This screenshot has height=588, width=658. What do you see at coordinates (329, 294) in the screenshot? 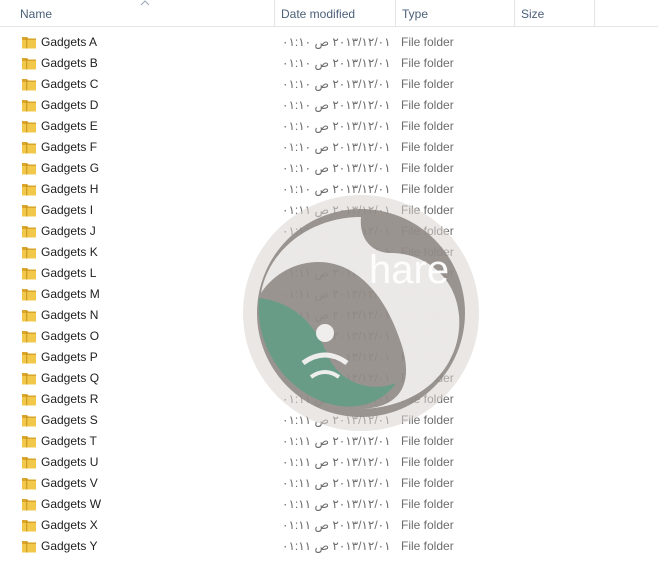
I see `file-row: Gadgets M ۲۰۱۳/۱۲/۰۱ ص ۰۱:۱۱ File folder` at bounding box center [329, 294].